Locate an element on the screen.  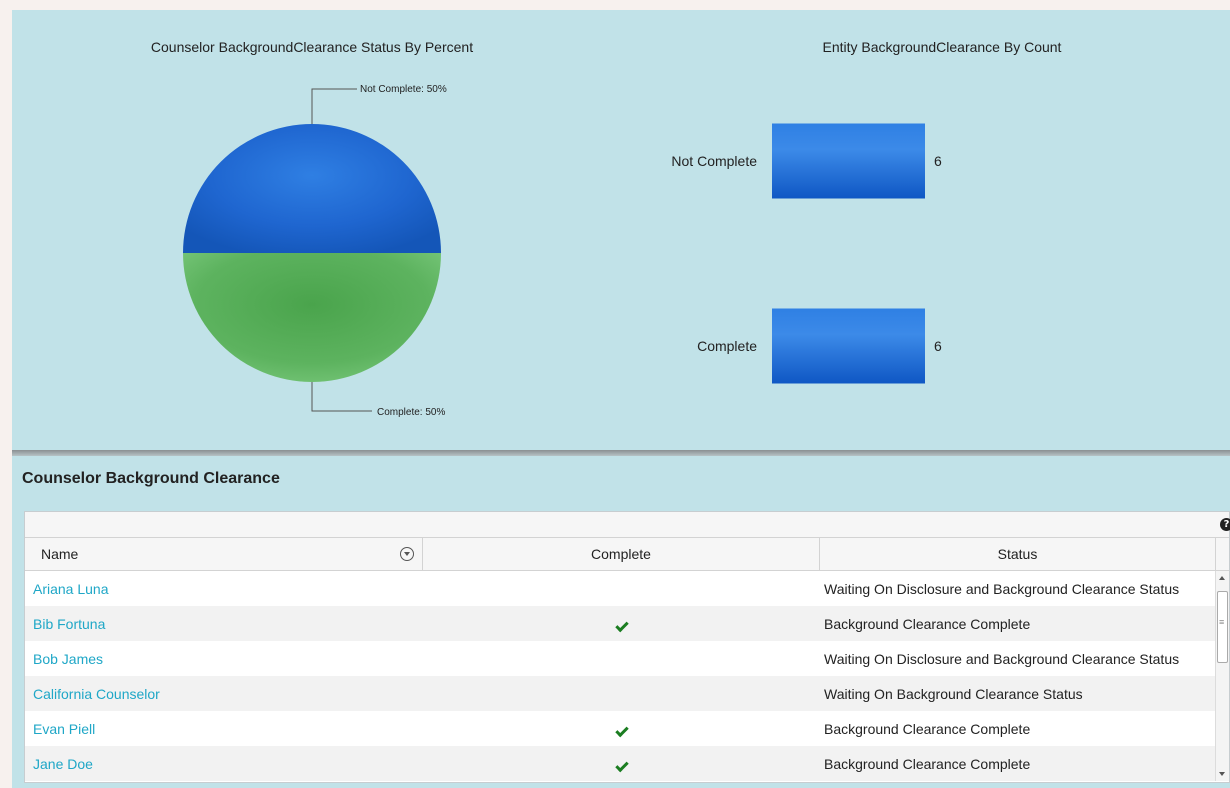
counselor-name-link: Bib Fortuna is located at coordinates (69, 624).